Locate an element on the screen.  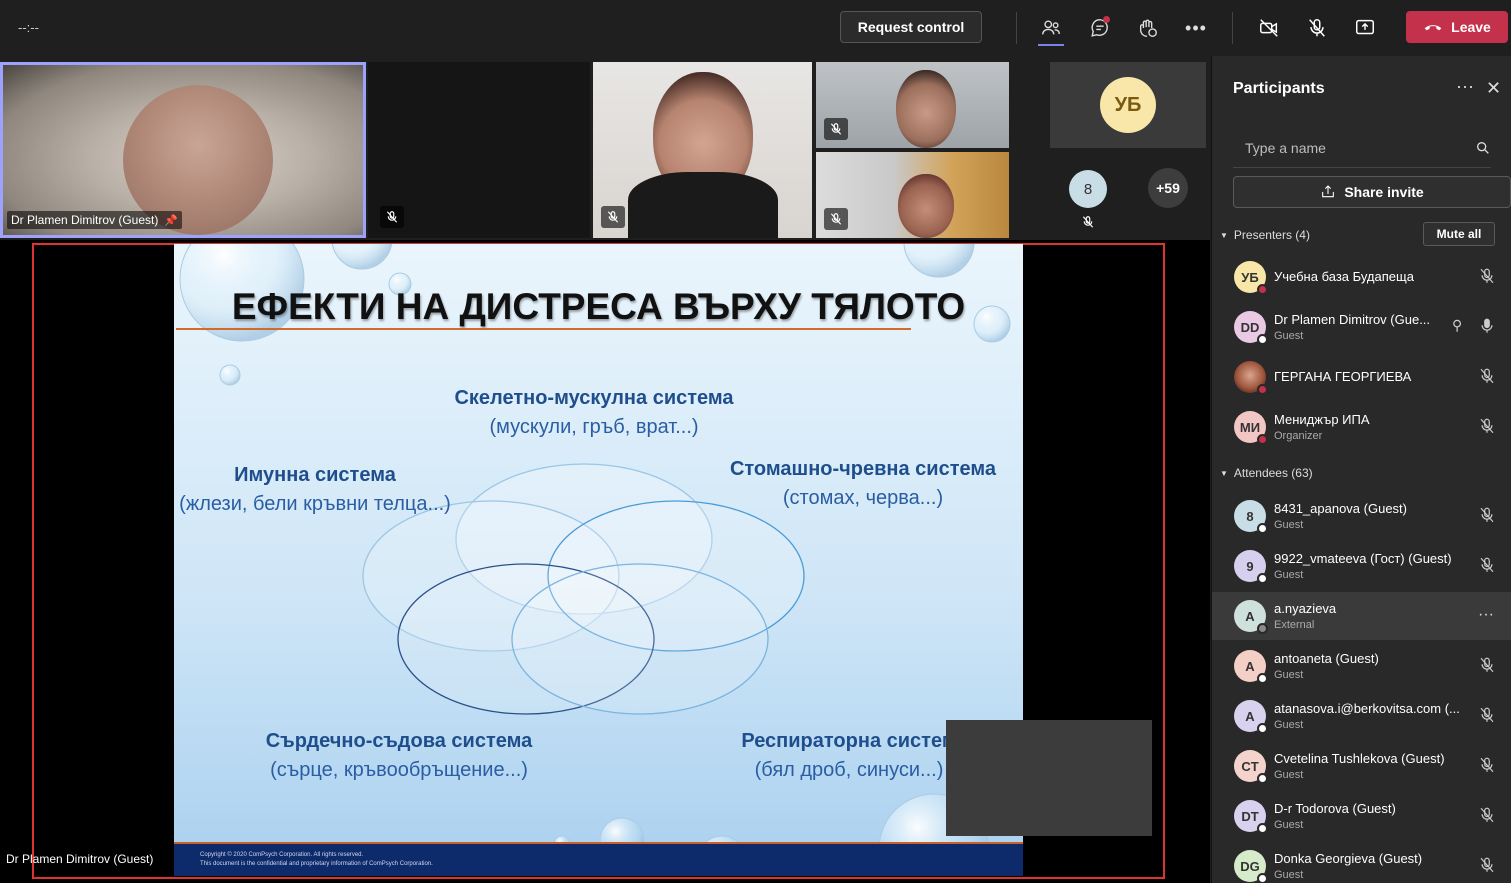
attendee-row: 9 9922_vmateeva (Гост) (Guest) Guest is located at coordinates (1361, 566).